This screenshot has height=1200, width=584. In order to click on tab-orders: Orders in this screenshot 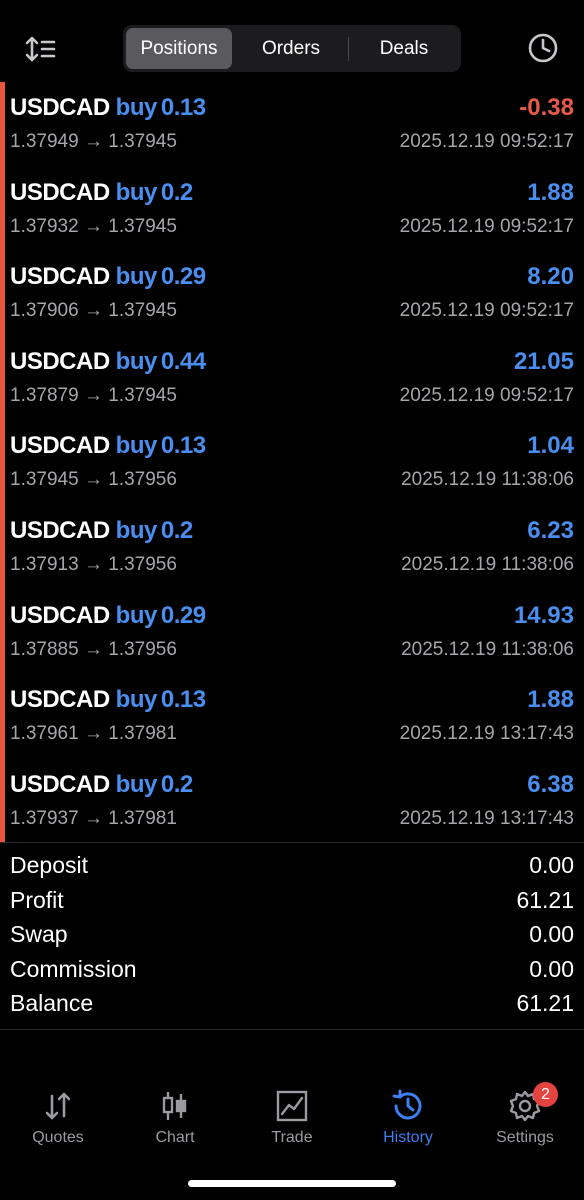, I will do `click(291, 48)`.